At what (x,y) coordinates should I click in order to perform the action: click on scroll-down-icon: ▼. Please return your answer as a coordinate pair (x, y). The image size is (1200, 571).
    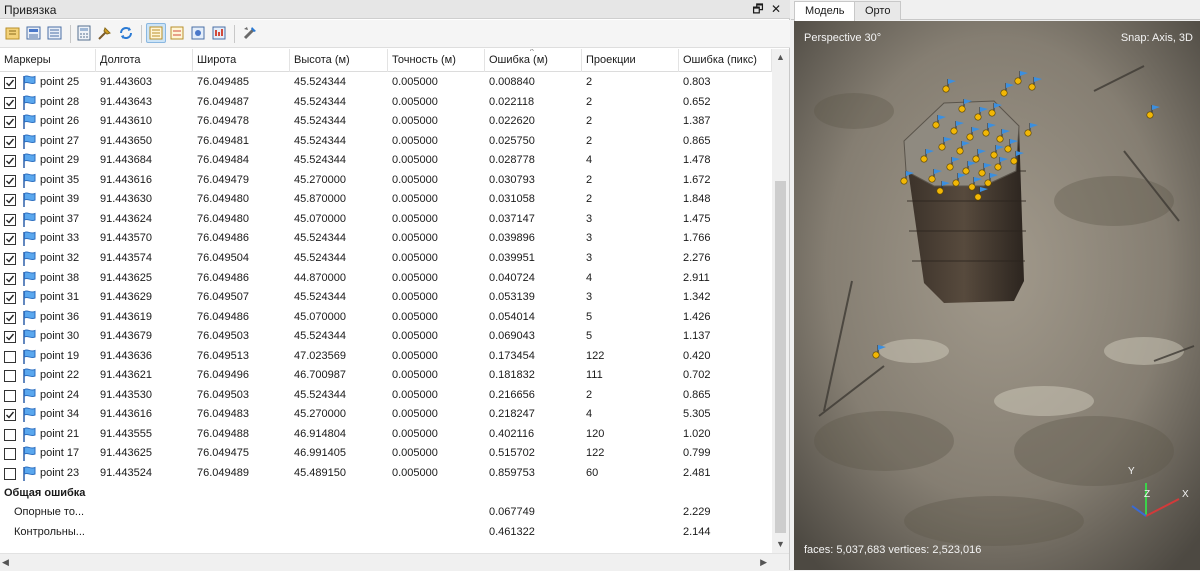
    Looking at the image, I should click on (780, 544).